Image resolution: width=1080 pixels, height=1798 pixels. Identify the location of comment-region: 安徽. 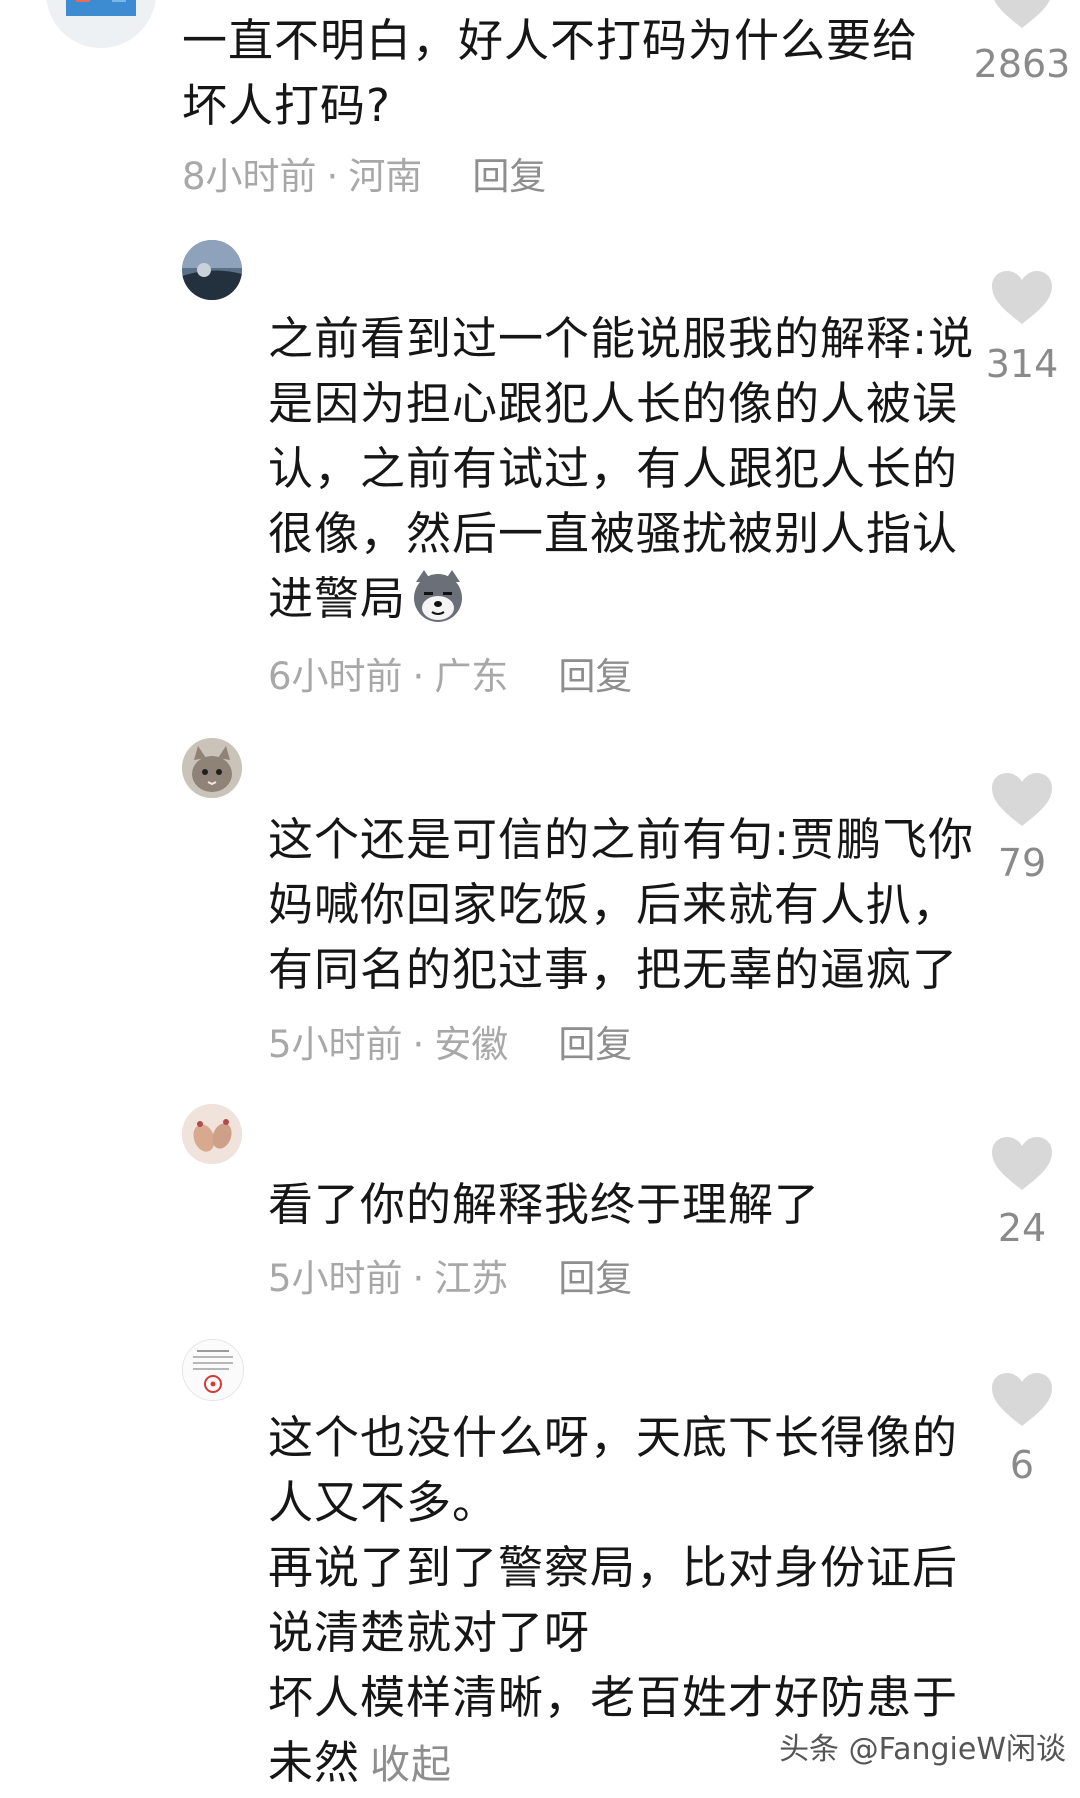
(471, 1044).